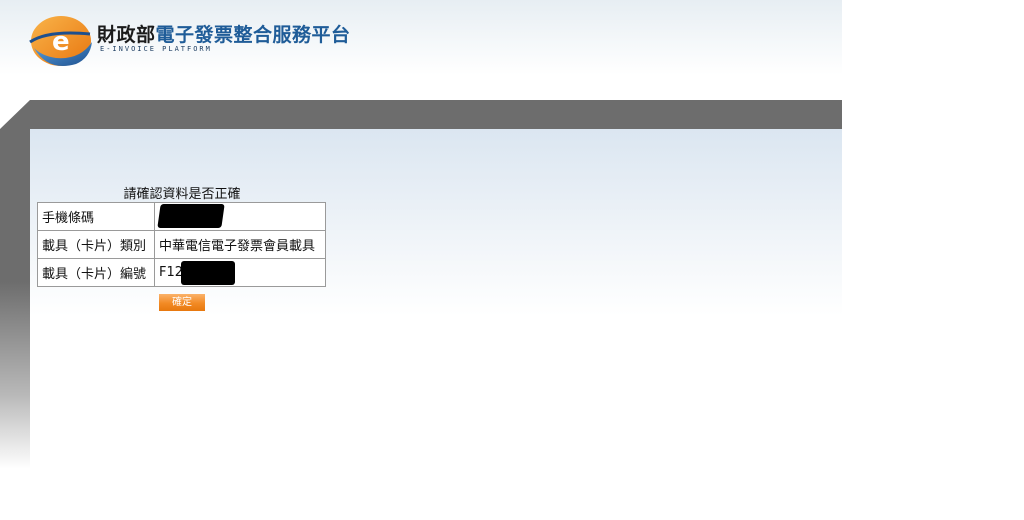 The image size is (1024, 520). What do you see at coordinates (126, 35) in the screenshot?
I see `site-title-ministry: 財政部` at bounding box center [126, 35].